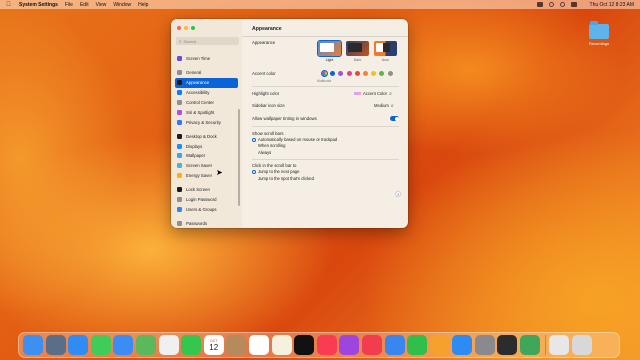  Describe the element at coordinates (206, 82) in the screenshot. I see `sidebar-item-appearance: Appearance` at that location.